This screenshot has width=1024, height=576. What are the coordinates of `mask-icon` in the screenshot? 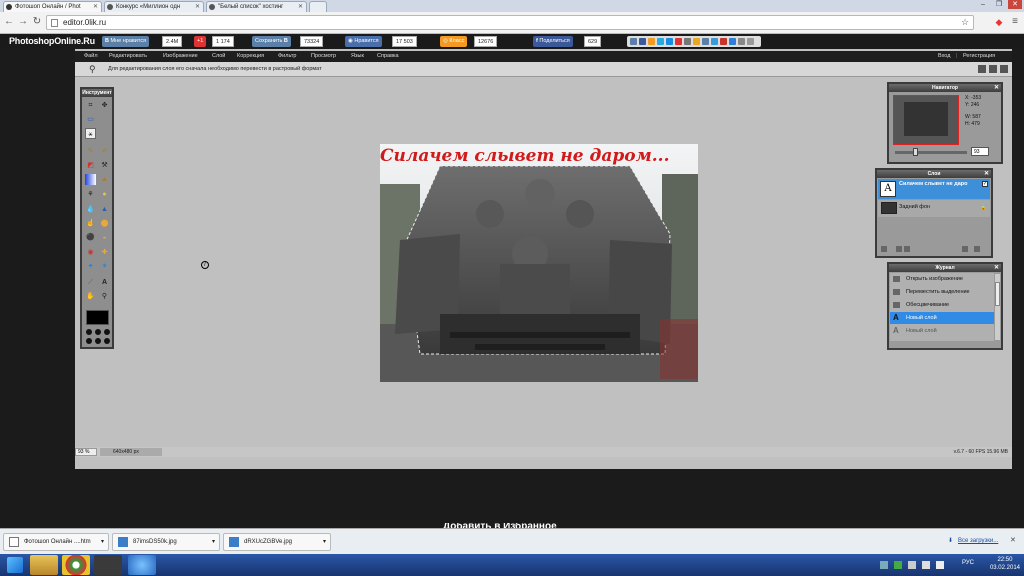 It's located at (899, 249).